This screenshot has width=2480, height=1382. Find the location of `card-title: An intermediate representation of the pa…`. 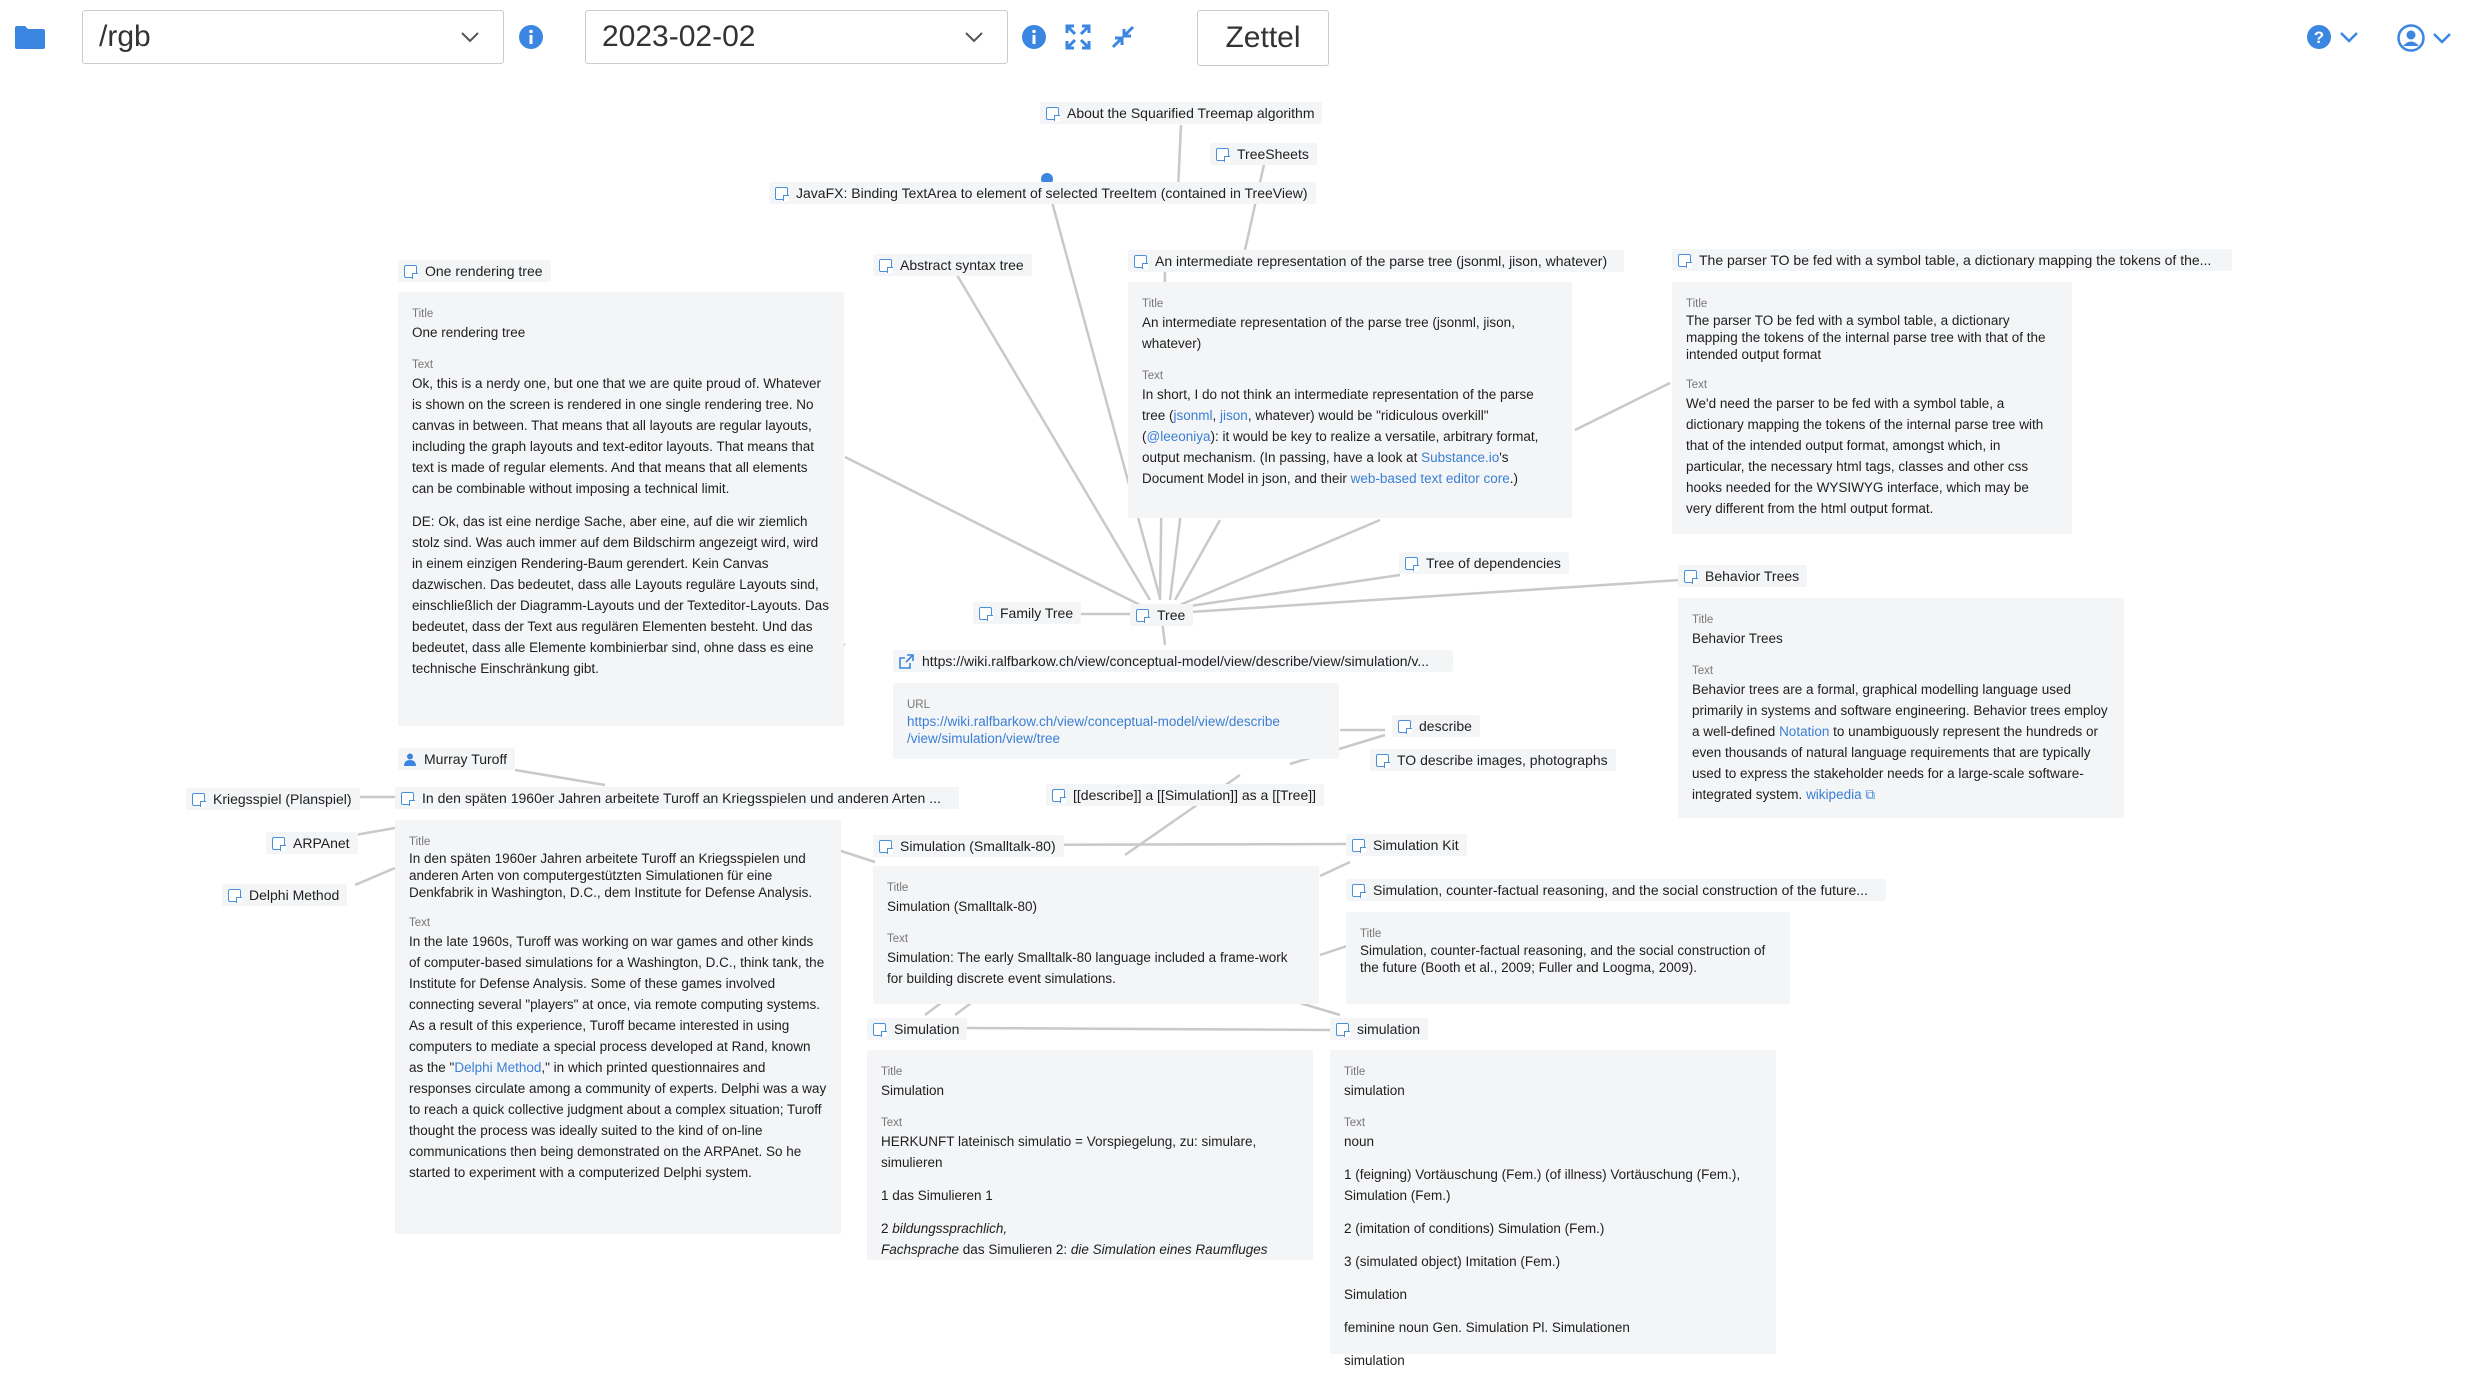

card-title: An intermediate representation of the pa… is located at coordinates (1328, 333).